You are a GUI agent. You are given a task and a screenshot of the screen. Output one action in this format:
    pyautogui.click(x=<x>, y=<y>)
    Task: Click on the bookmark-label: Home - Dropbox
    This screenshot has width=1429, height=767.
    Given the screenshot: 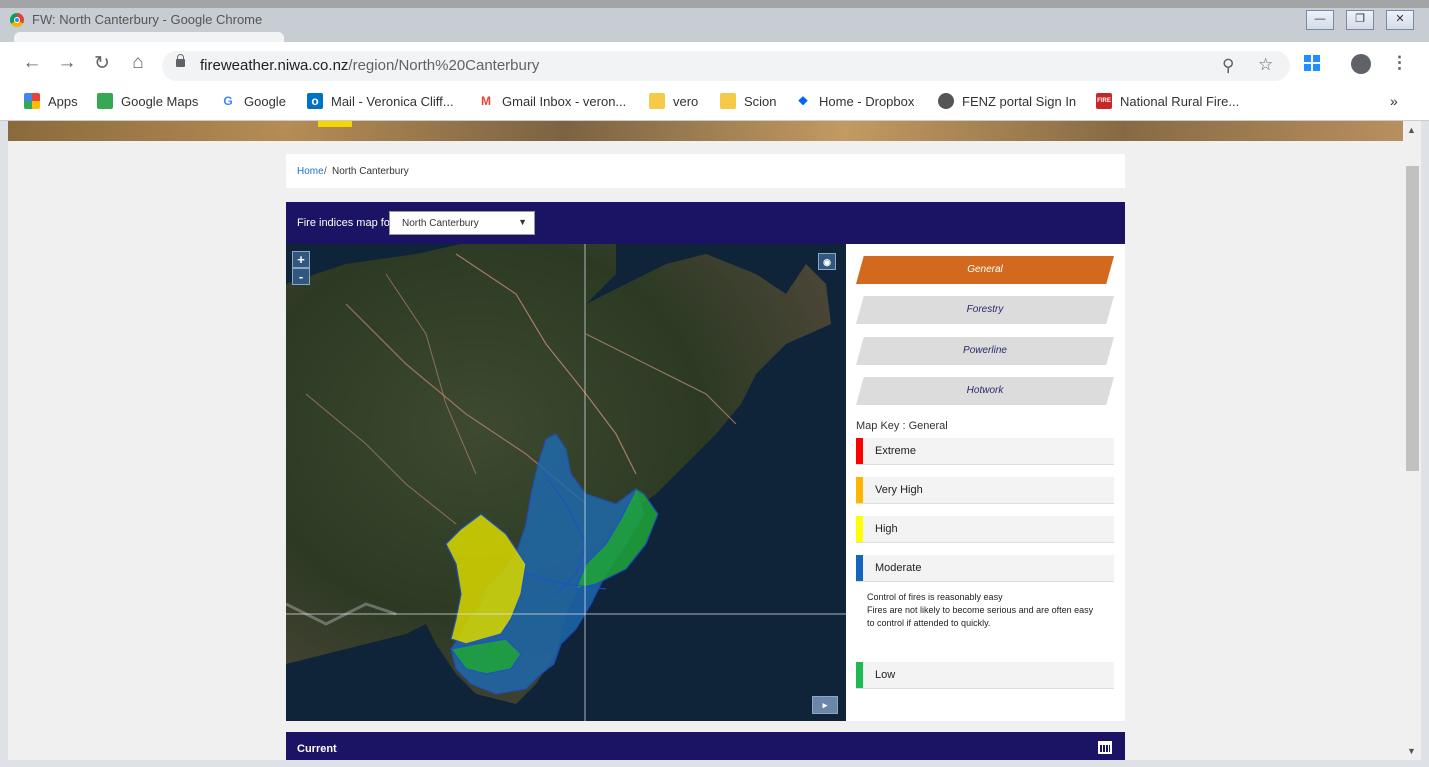 What is the action you would take?
    pyautogui.click(x=867, y=101)
    